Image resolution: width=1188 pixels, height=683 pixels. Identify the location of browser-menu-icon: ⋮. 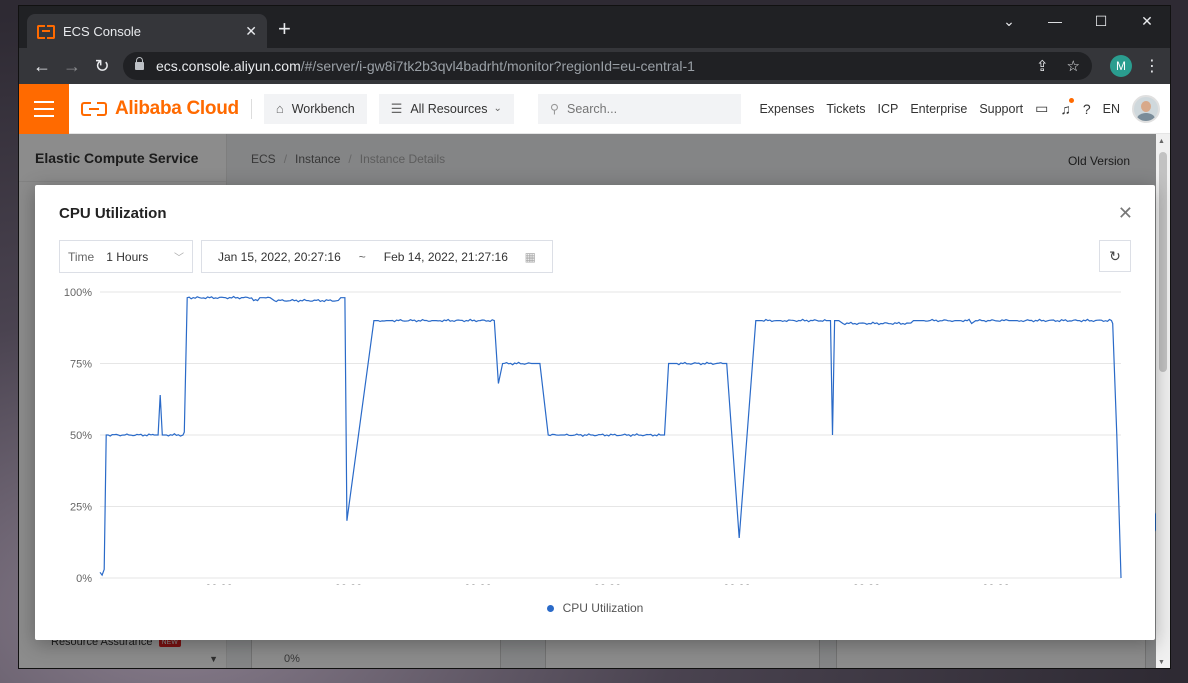
(1152, 66).